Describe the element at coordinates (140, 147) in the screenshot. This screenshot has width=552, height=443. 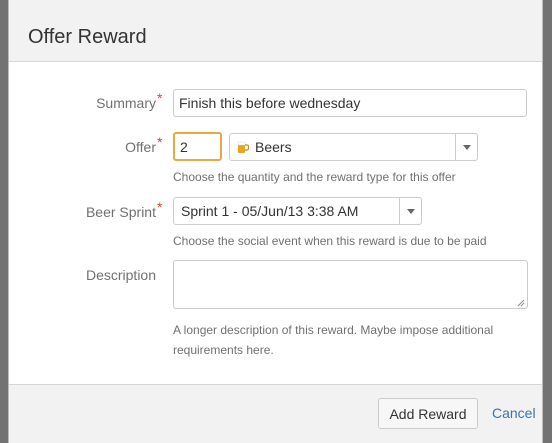
I see `offer-label: Offer` at that location.